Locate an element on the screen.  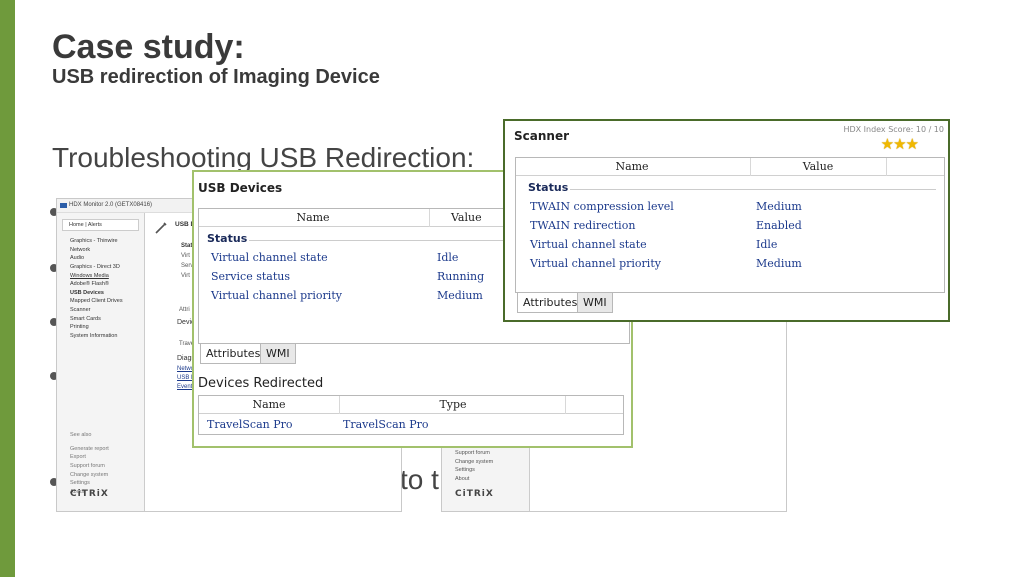
nav-item-mapped-client-drives: Mapped Client Drives is located at coordinates (100, 301).